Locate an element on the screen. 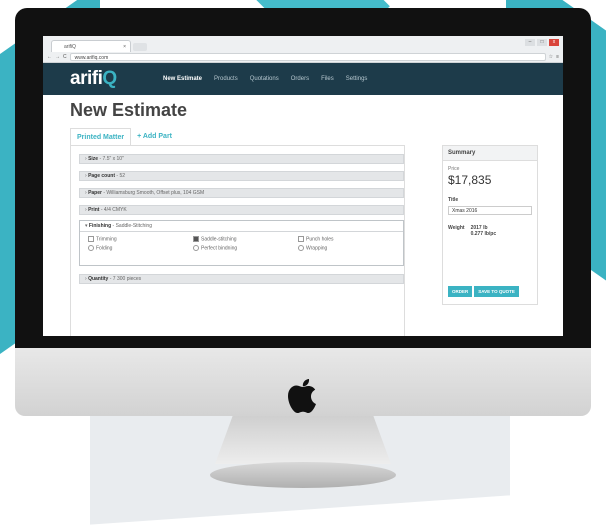 The image size is (606, 525). browser-toolbar: ← → C www.arifiq.com ☆ ≡ is located at coordinates (303, 57).